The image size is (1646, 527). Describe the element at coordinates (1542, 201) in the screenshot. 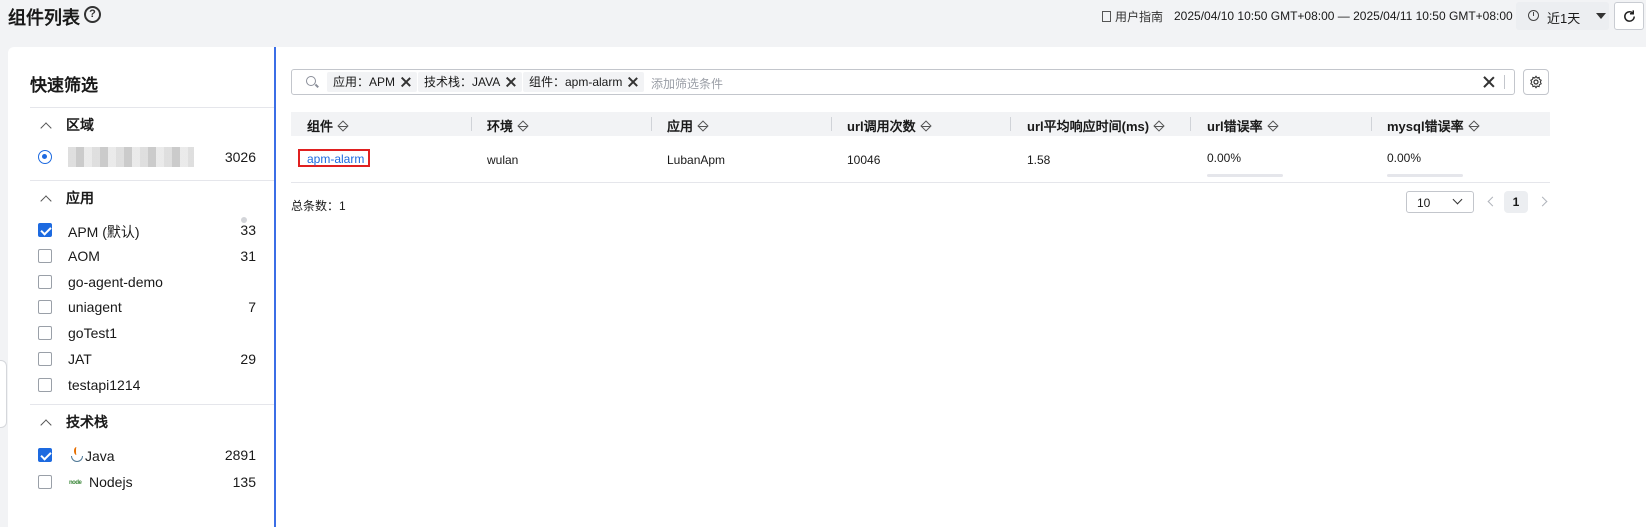

I see `next-page-icon` at that location.